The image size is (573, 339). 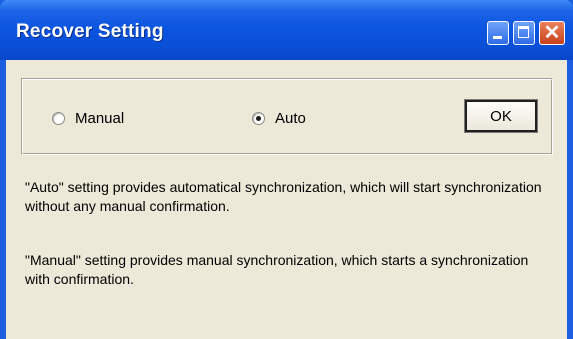 I want to click on auto-radio-label: Auto, so click(x=290, y=118).